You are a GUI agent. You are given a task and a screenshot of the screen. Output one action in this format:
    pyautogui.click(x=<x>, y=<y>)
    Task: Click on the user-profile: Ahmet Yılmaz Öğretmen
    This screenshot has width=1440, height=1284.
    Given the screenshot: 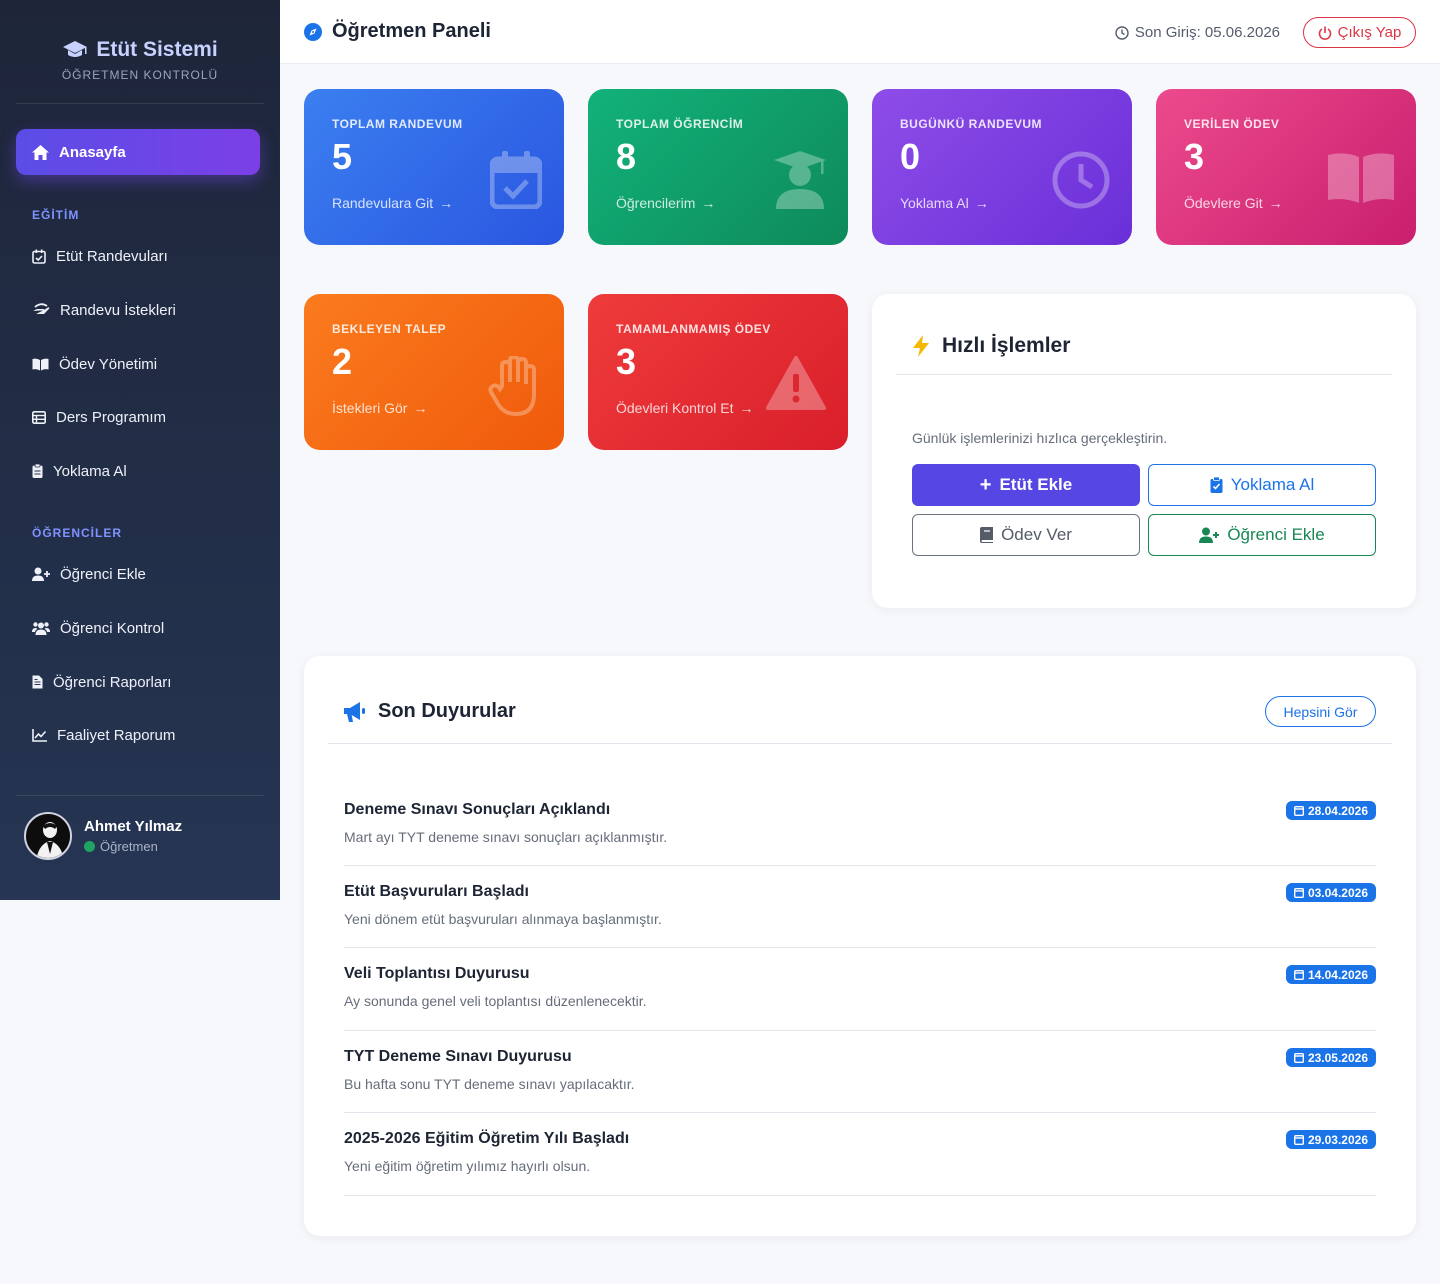 What is the action you would take?
    pyautogui.click(x=140, y=827)
    